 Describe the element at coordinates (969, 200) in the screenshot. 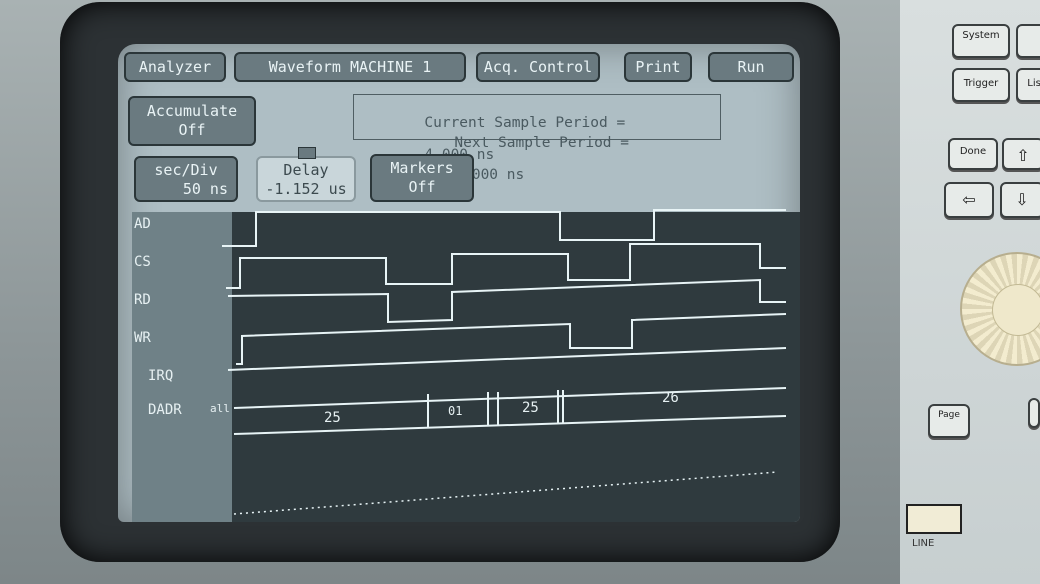

I see `arrow-left-key: ⇦` at that location.